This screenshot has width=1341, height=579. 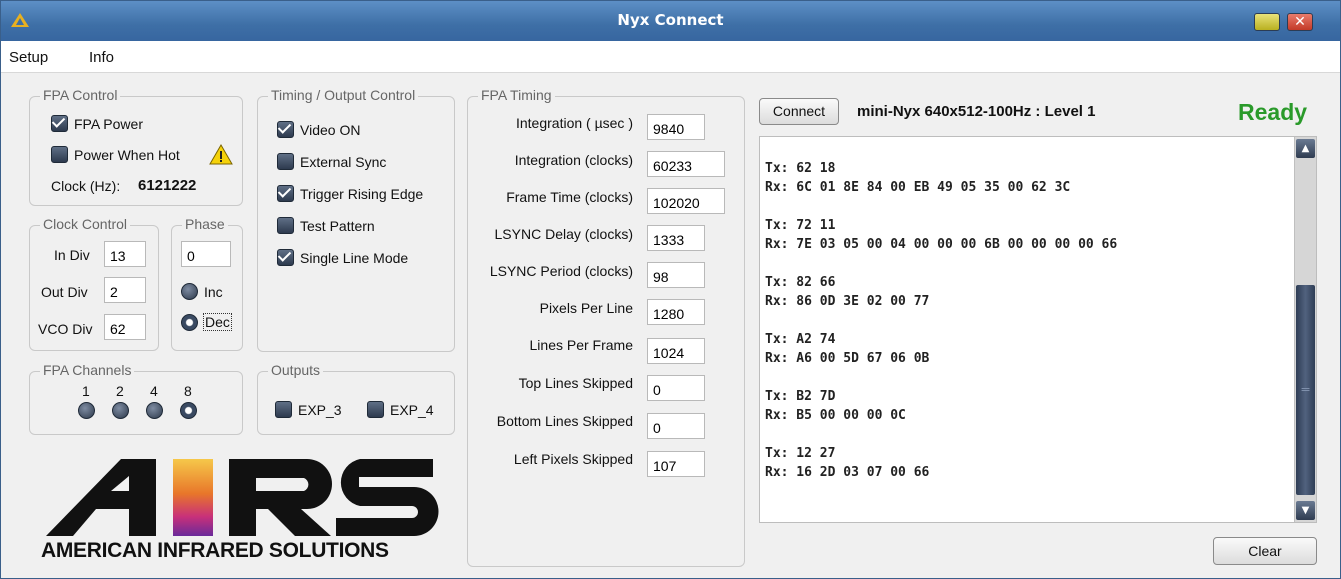 I want to click on window-title: Nyx Connect, so click(x=670, y=20).